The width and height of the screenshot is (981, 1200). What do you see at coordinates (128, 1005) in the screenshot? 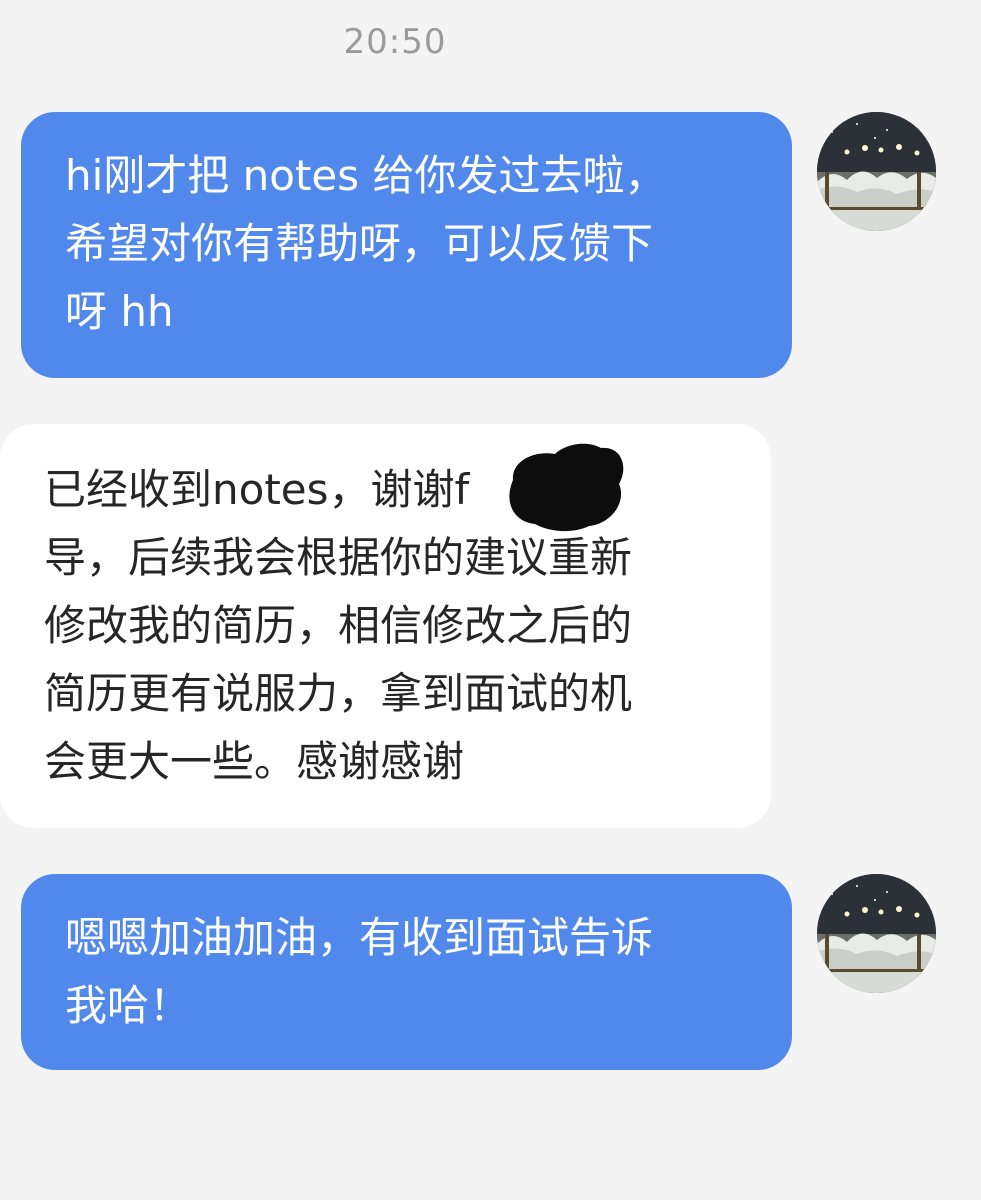
I see `message-line: 我哈！` at bounding box center [128, 1005].